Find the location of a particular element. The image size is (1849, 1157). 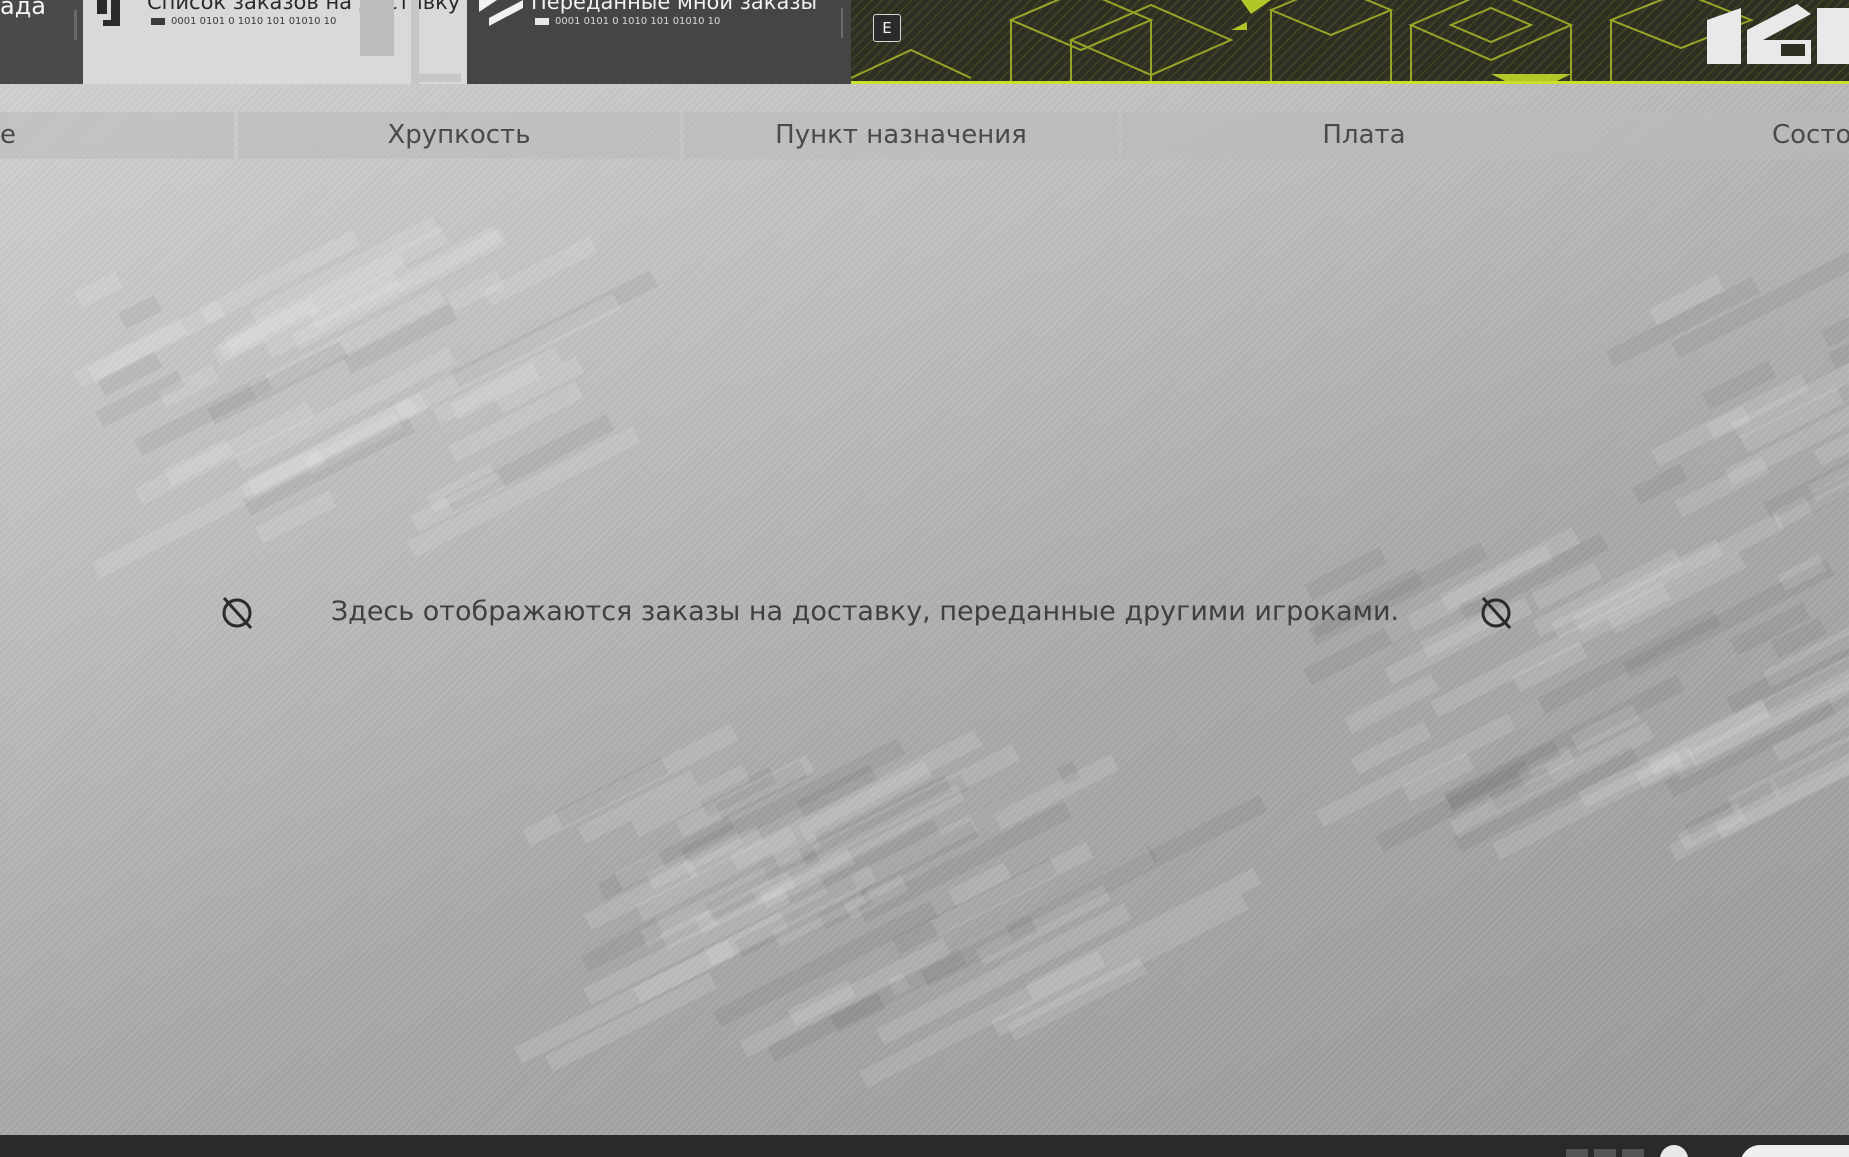

column-header-fee: Плата is located at coordinates (1364, 135).